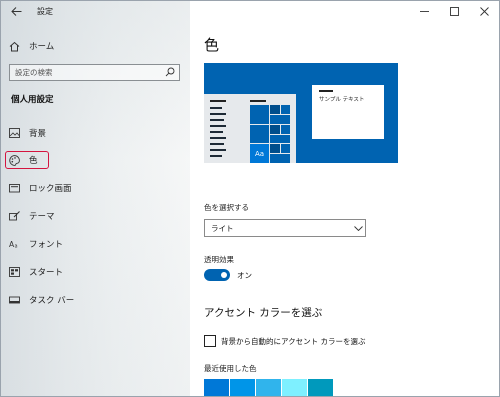 The height and width of the screenshot is (397, 500). What do you see at coordinates (226, 207) in the screenshot?
I see `color-mode-label: 色を選択する` at bounding box center [226, 207].